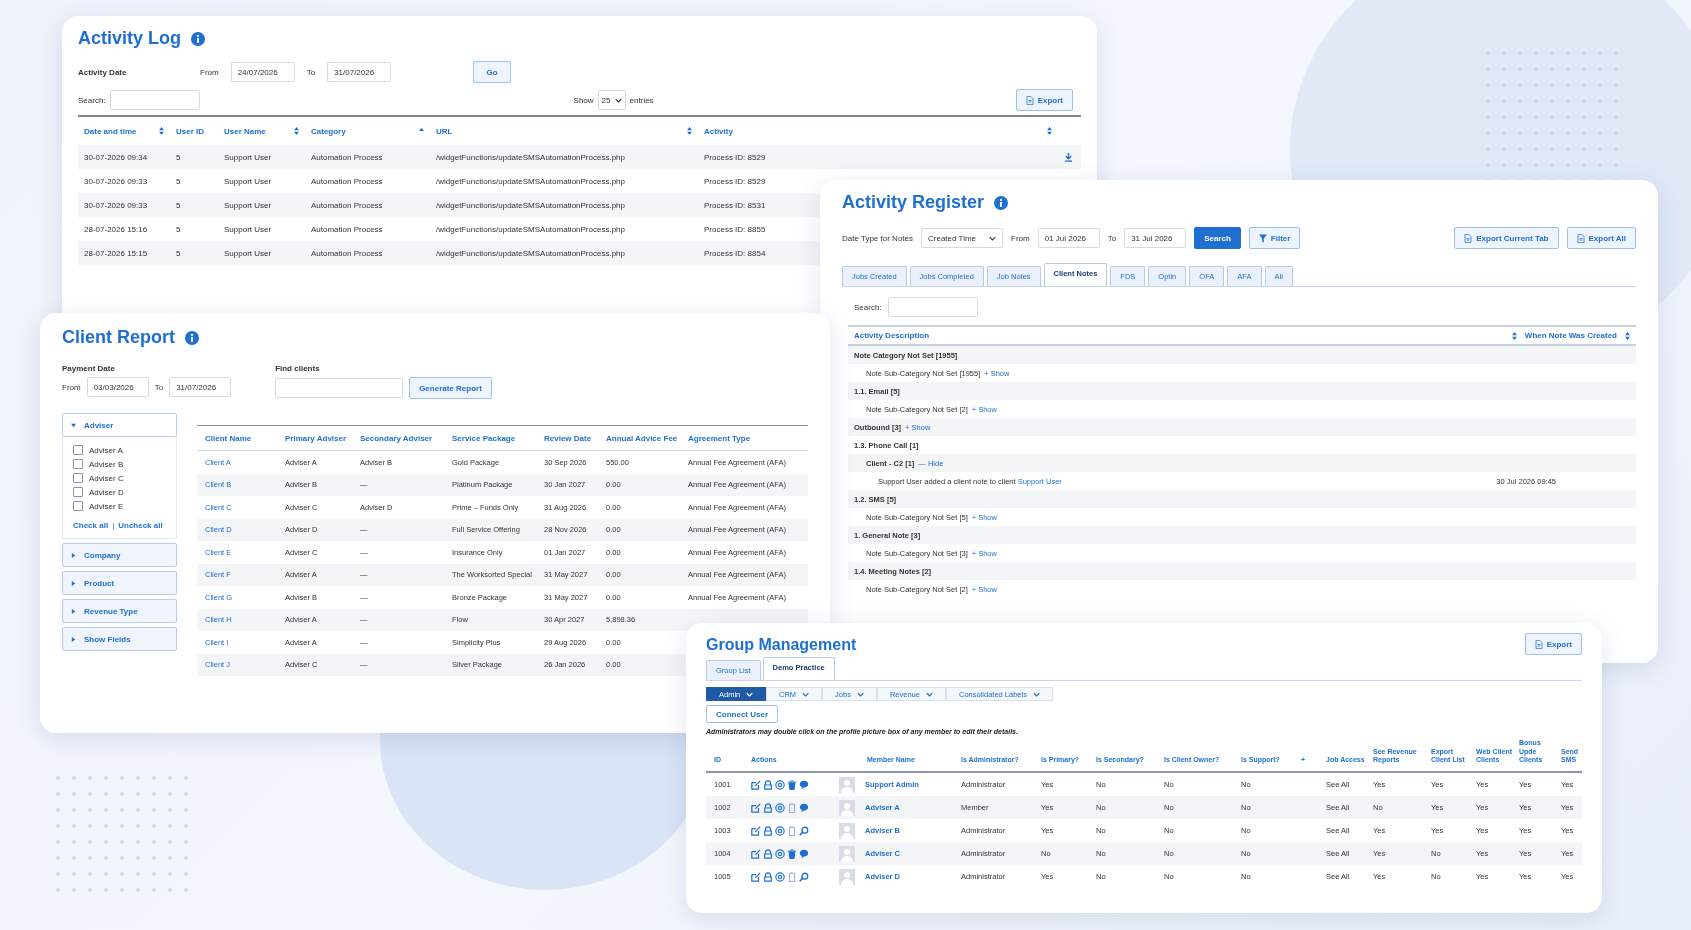 The width and height of the screenshot is (1691, 930). What do you see at coordinates (962, 238) in the screenshot?
I see `date-type-select: Created Time` at bounding box center [962, 238].